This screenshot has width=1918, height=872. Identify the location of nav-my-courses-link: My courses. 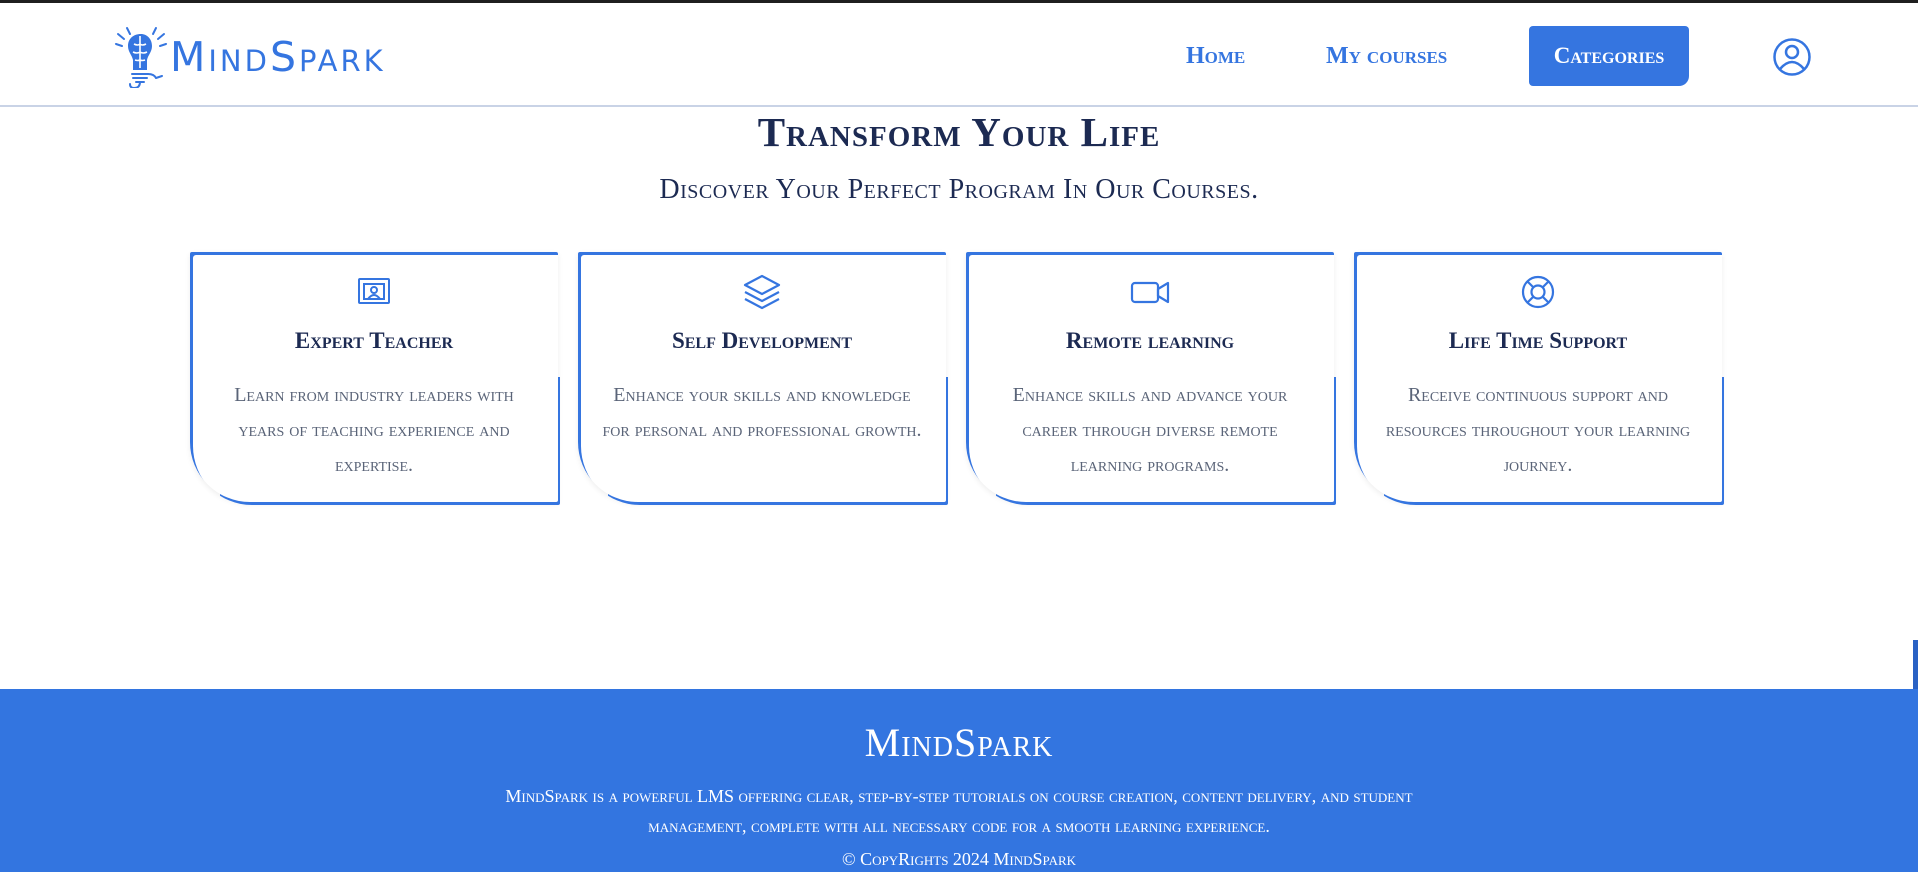
(1386, 56).